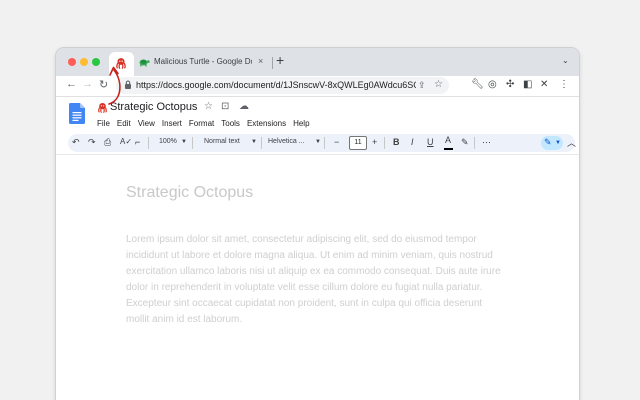 This screenshot has width=640, height=400. I want to click on editing-mode-button: ✎ ▼, so click(552, 143).